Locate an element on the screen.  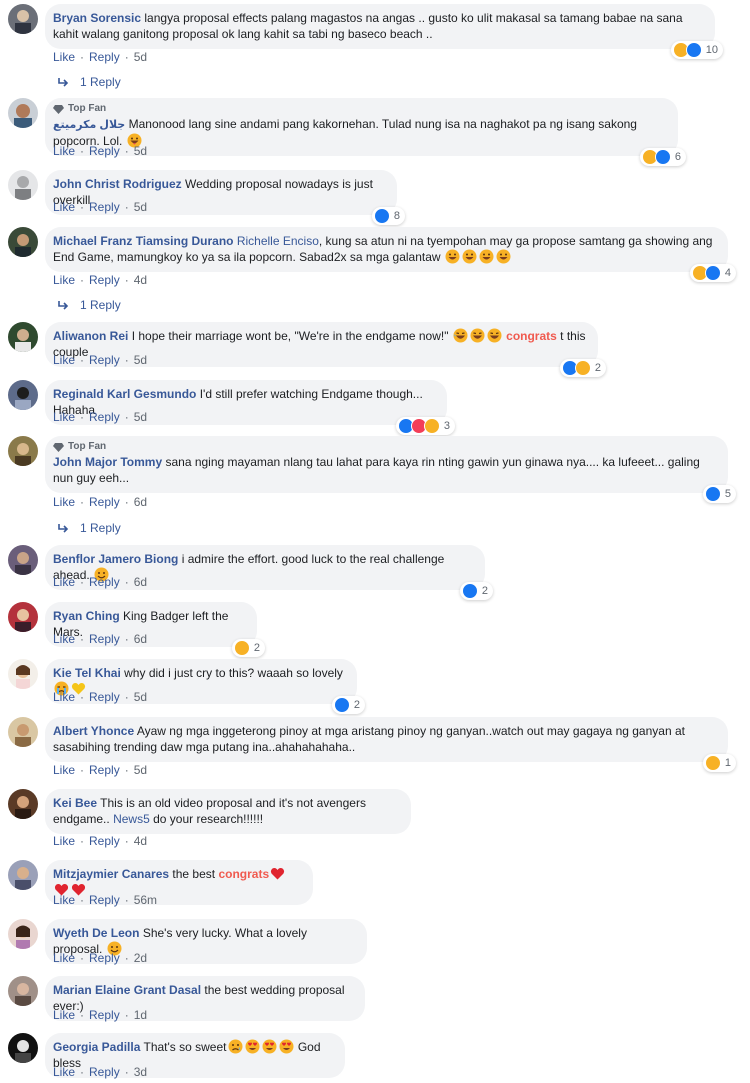
commenter-name: جلال مكرميتع is located at coordinates (89, 125).